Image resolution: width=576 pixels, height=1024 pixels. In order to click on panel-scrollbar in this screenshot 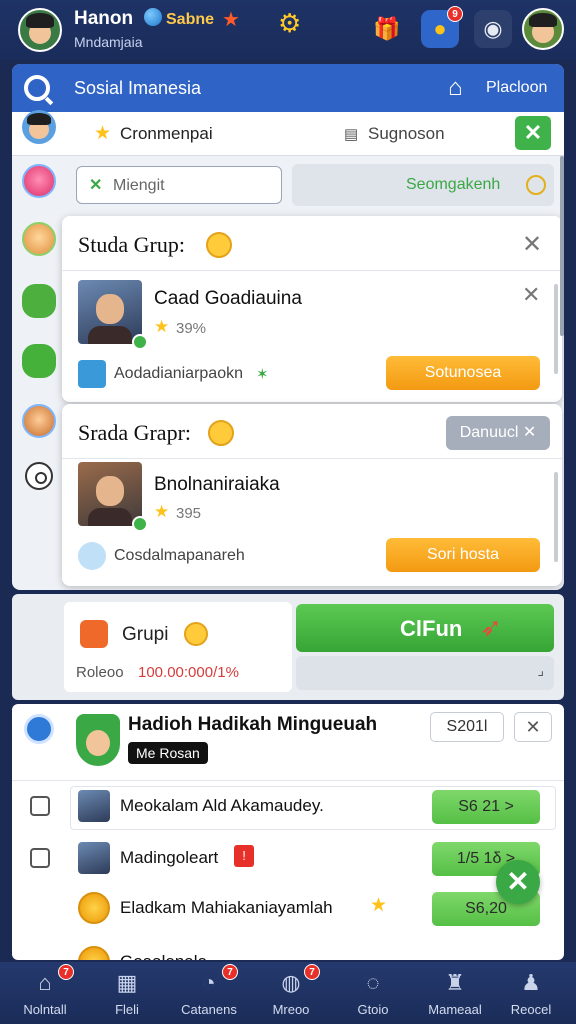, I will do `click(562, 246)`.